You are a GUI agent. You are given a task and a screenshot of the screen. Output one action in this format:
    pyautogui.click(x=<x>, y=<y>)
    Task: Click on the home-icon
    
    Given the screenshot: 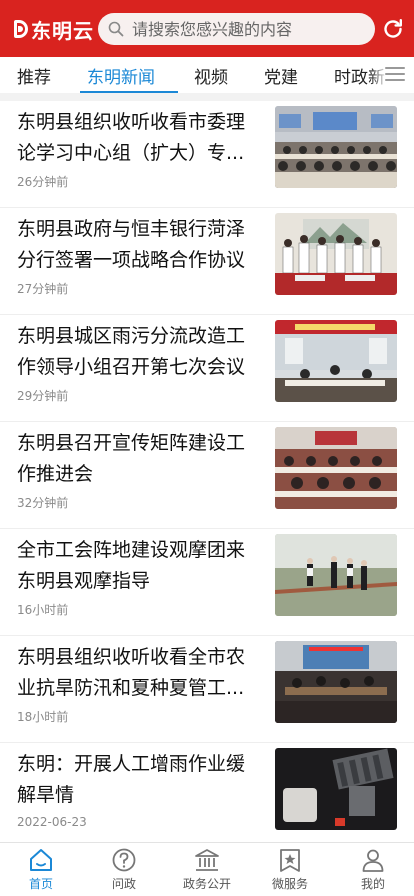 What is the action you would take?
    pyautogui.click(x=41, y=860)
    